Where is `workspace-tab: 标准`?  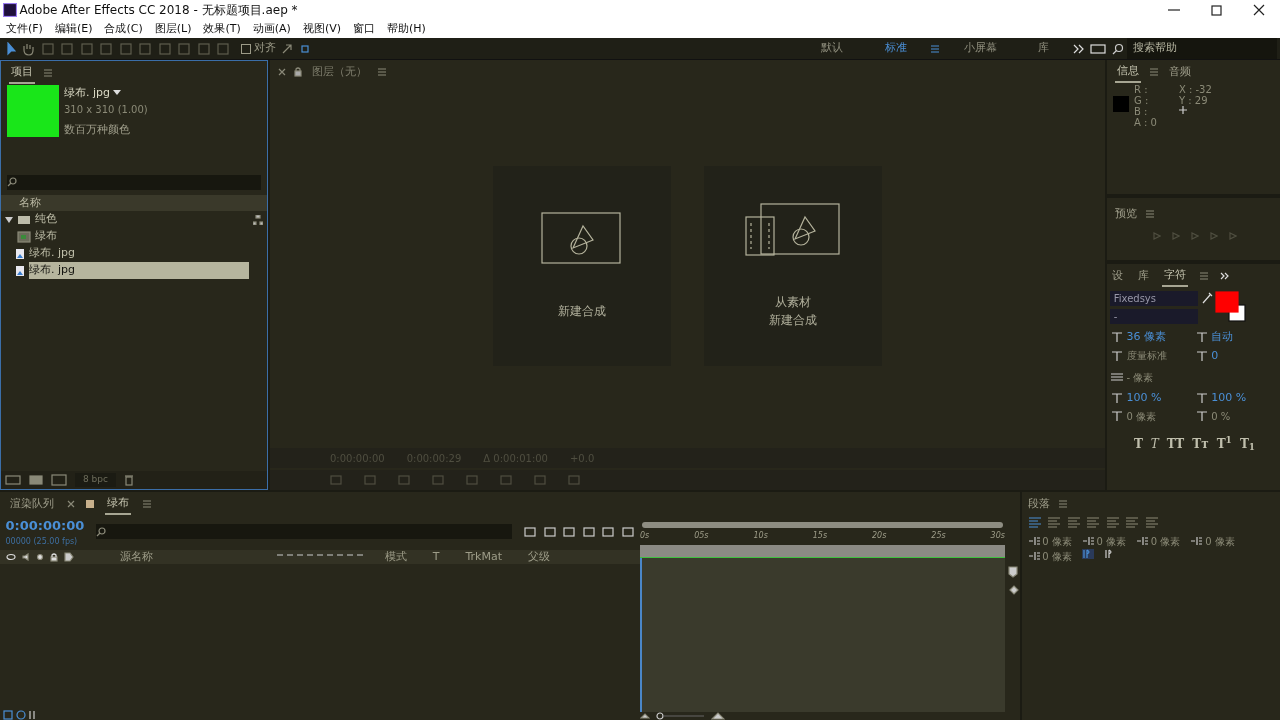 workspace-tab: 标准 is located at coordinates (895, 48).